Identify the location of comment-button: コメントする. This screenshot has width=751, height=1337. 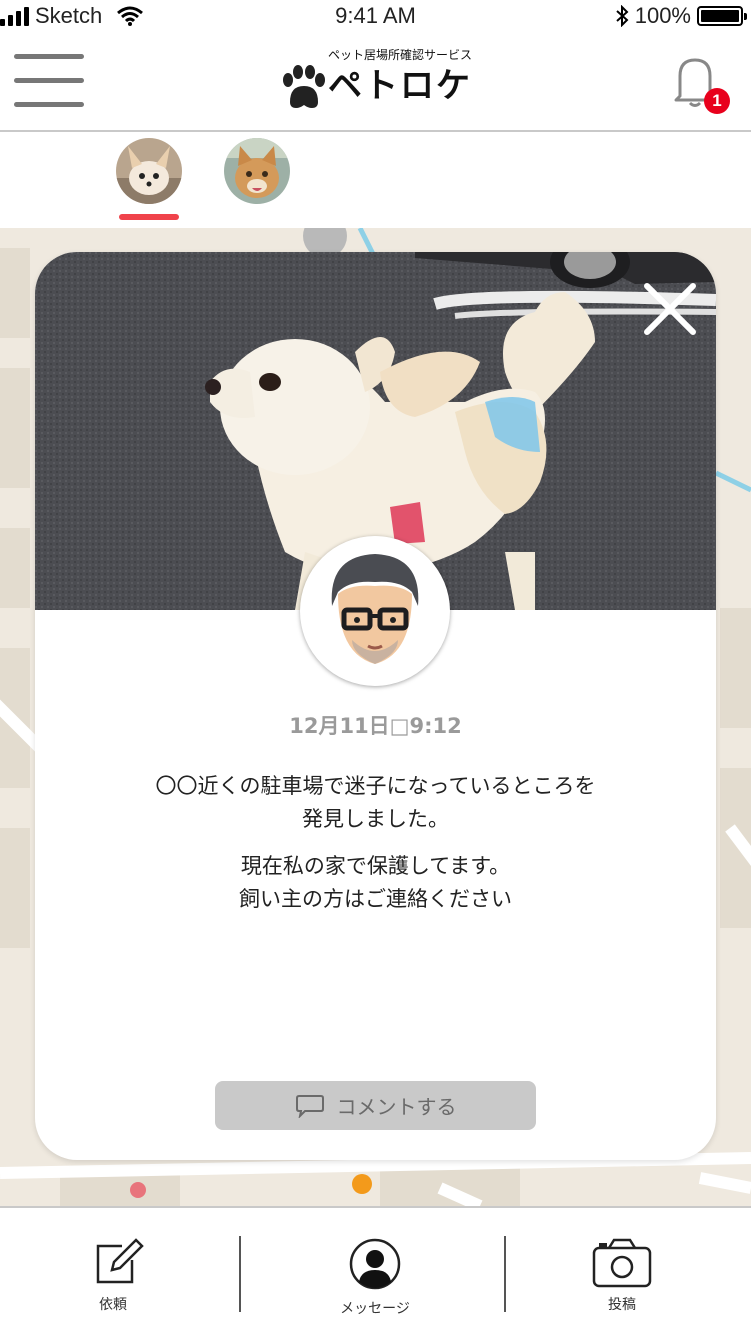
(375, 1105).